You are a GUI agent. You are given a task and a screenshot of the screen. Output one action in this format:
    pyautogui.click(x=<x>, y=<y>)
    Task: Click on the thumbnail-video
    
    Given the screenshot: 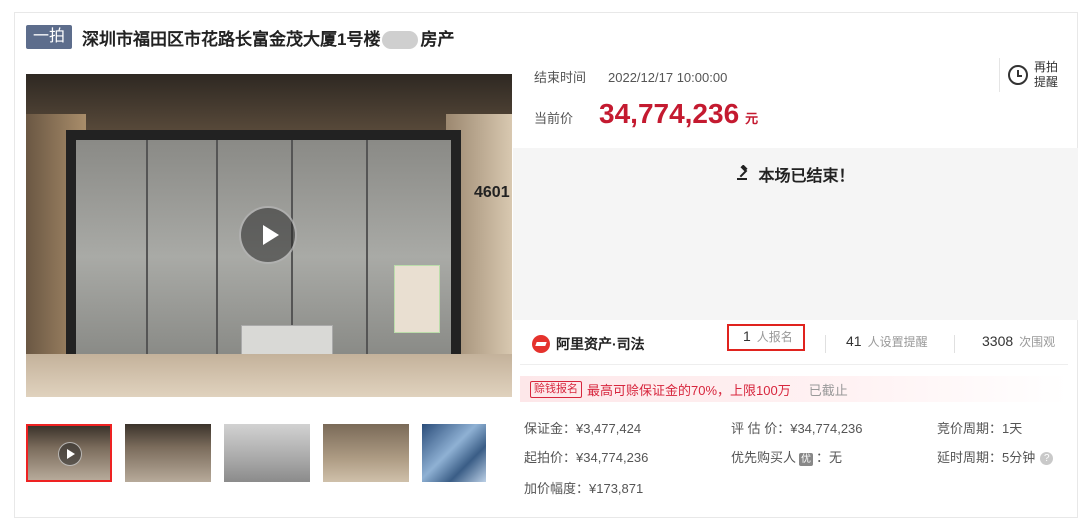 What is the action you would take?
    pyautogui.click(x=69, y=453)
    